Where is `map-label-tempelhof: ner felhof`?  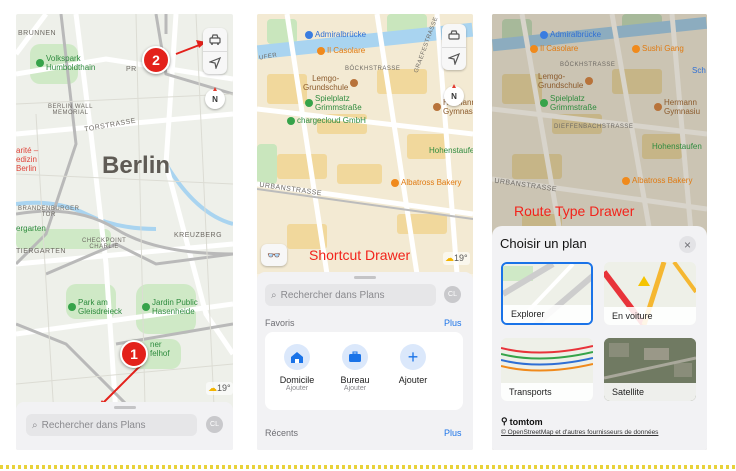
map-label-tempelhof: ner felhof is located at coordinates (160, 349).